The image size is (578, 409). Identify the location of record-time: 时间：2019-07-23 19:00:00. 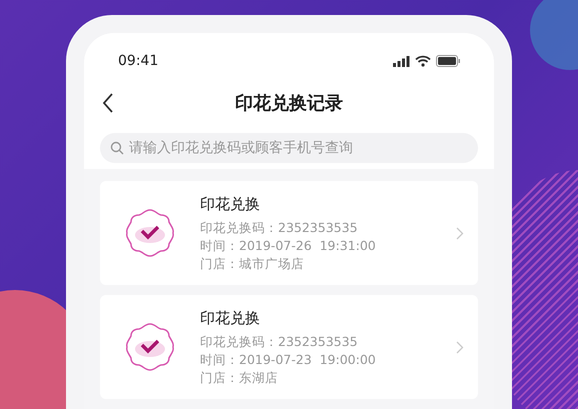
(288, 360).